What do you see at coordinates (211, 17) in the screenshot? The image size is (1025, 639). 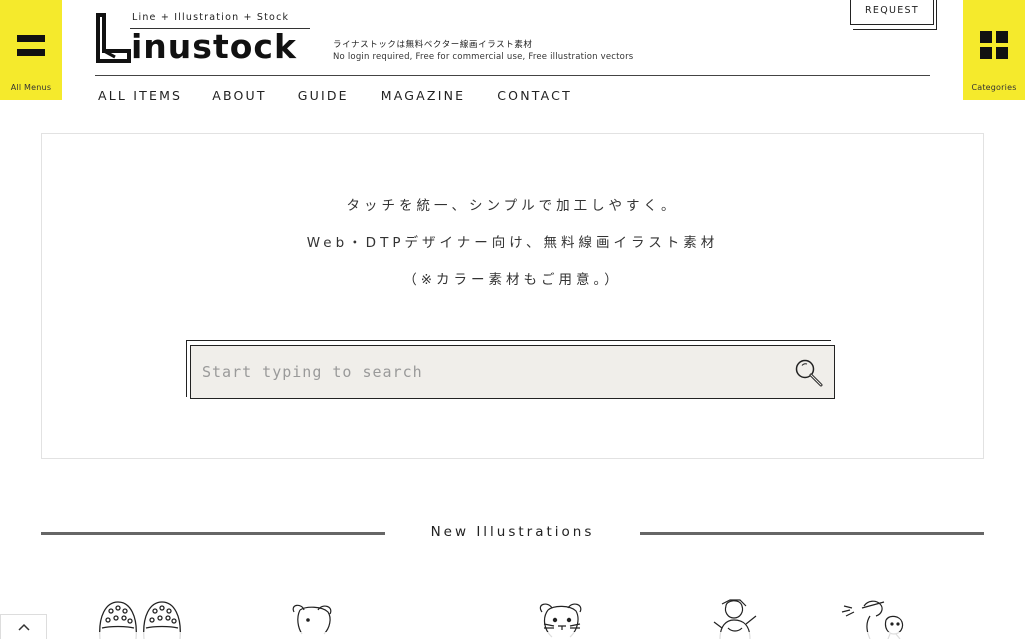 I see `logo-tagline: Line + Illustration + Stock` at bounding box center [211, 17].